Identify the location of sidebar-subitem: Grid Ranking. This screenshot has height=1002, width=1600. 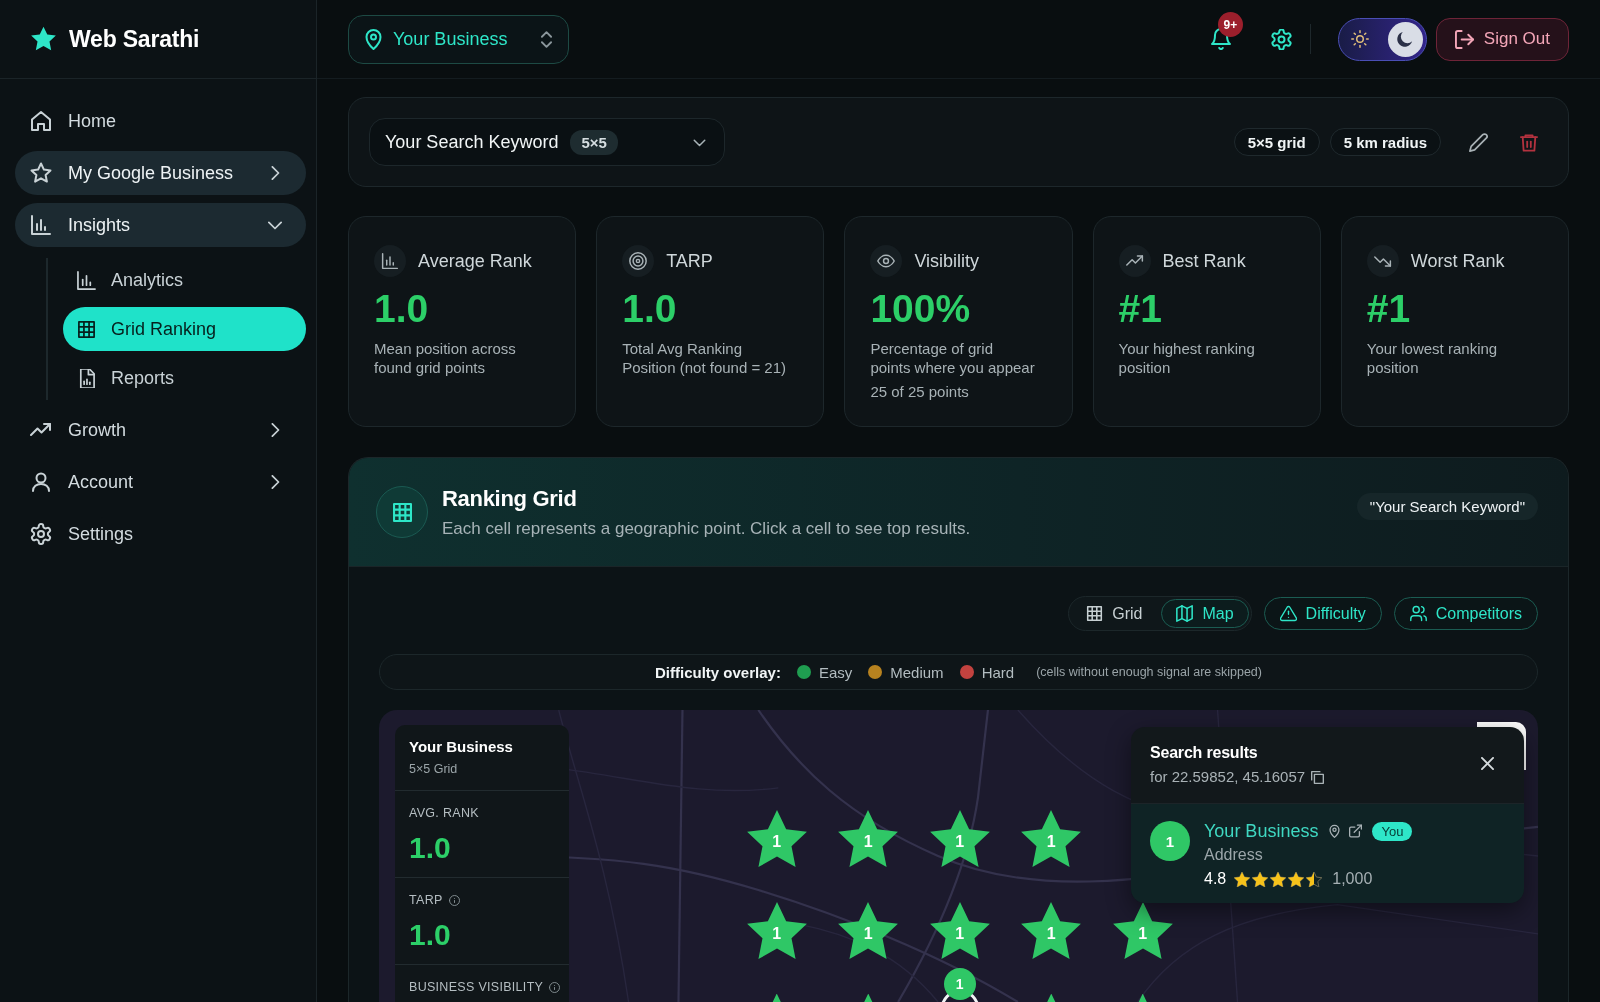
(184, 329).